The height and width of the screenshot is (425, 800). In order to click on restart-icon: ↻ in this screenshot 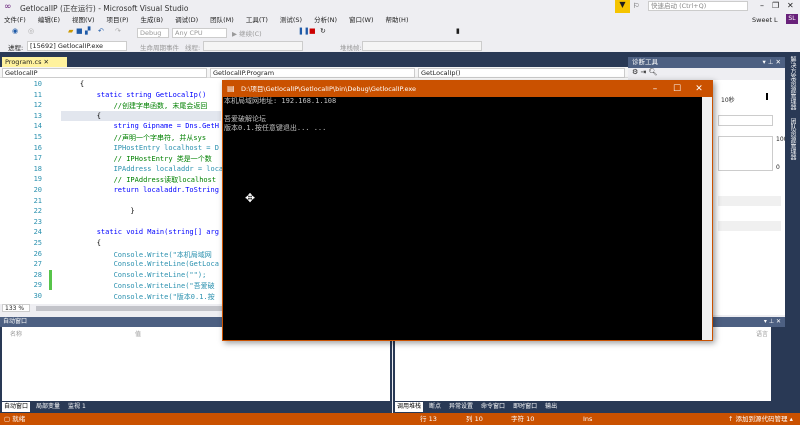, I will do `click(323, 31)`.